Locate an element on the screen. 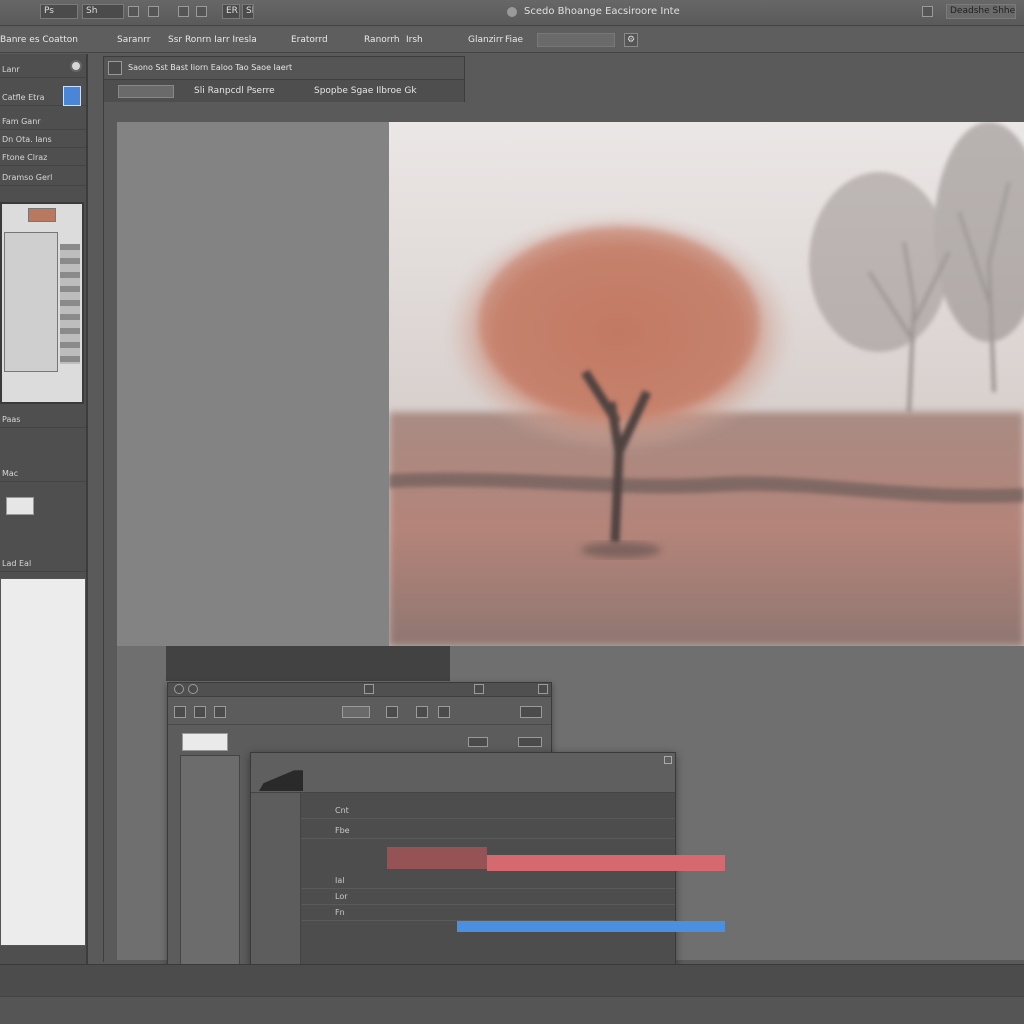 The width and height of the screenshot is (1024, 1024). timeline-window: Cnt Fbe Ial Lor Fn is located at coordinates (487, 868).